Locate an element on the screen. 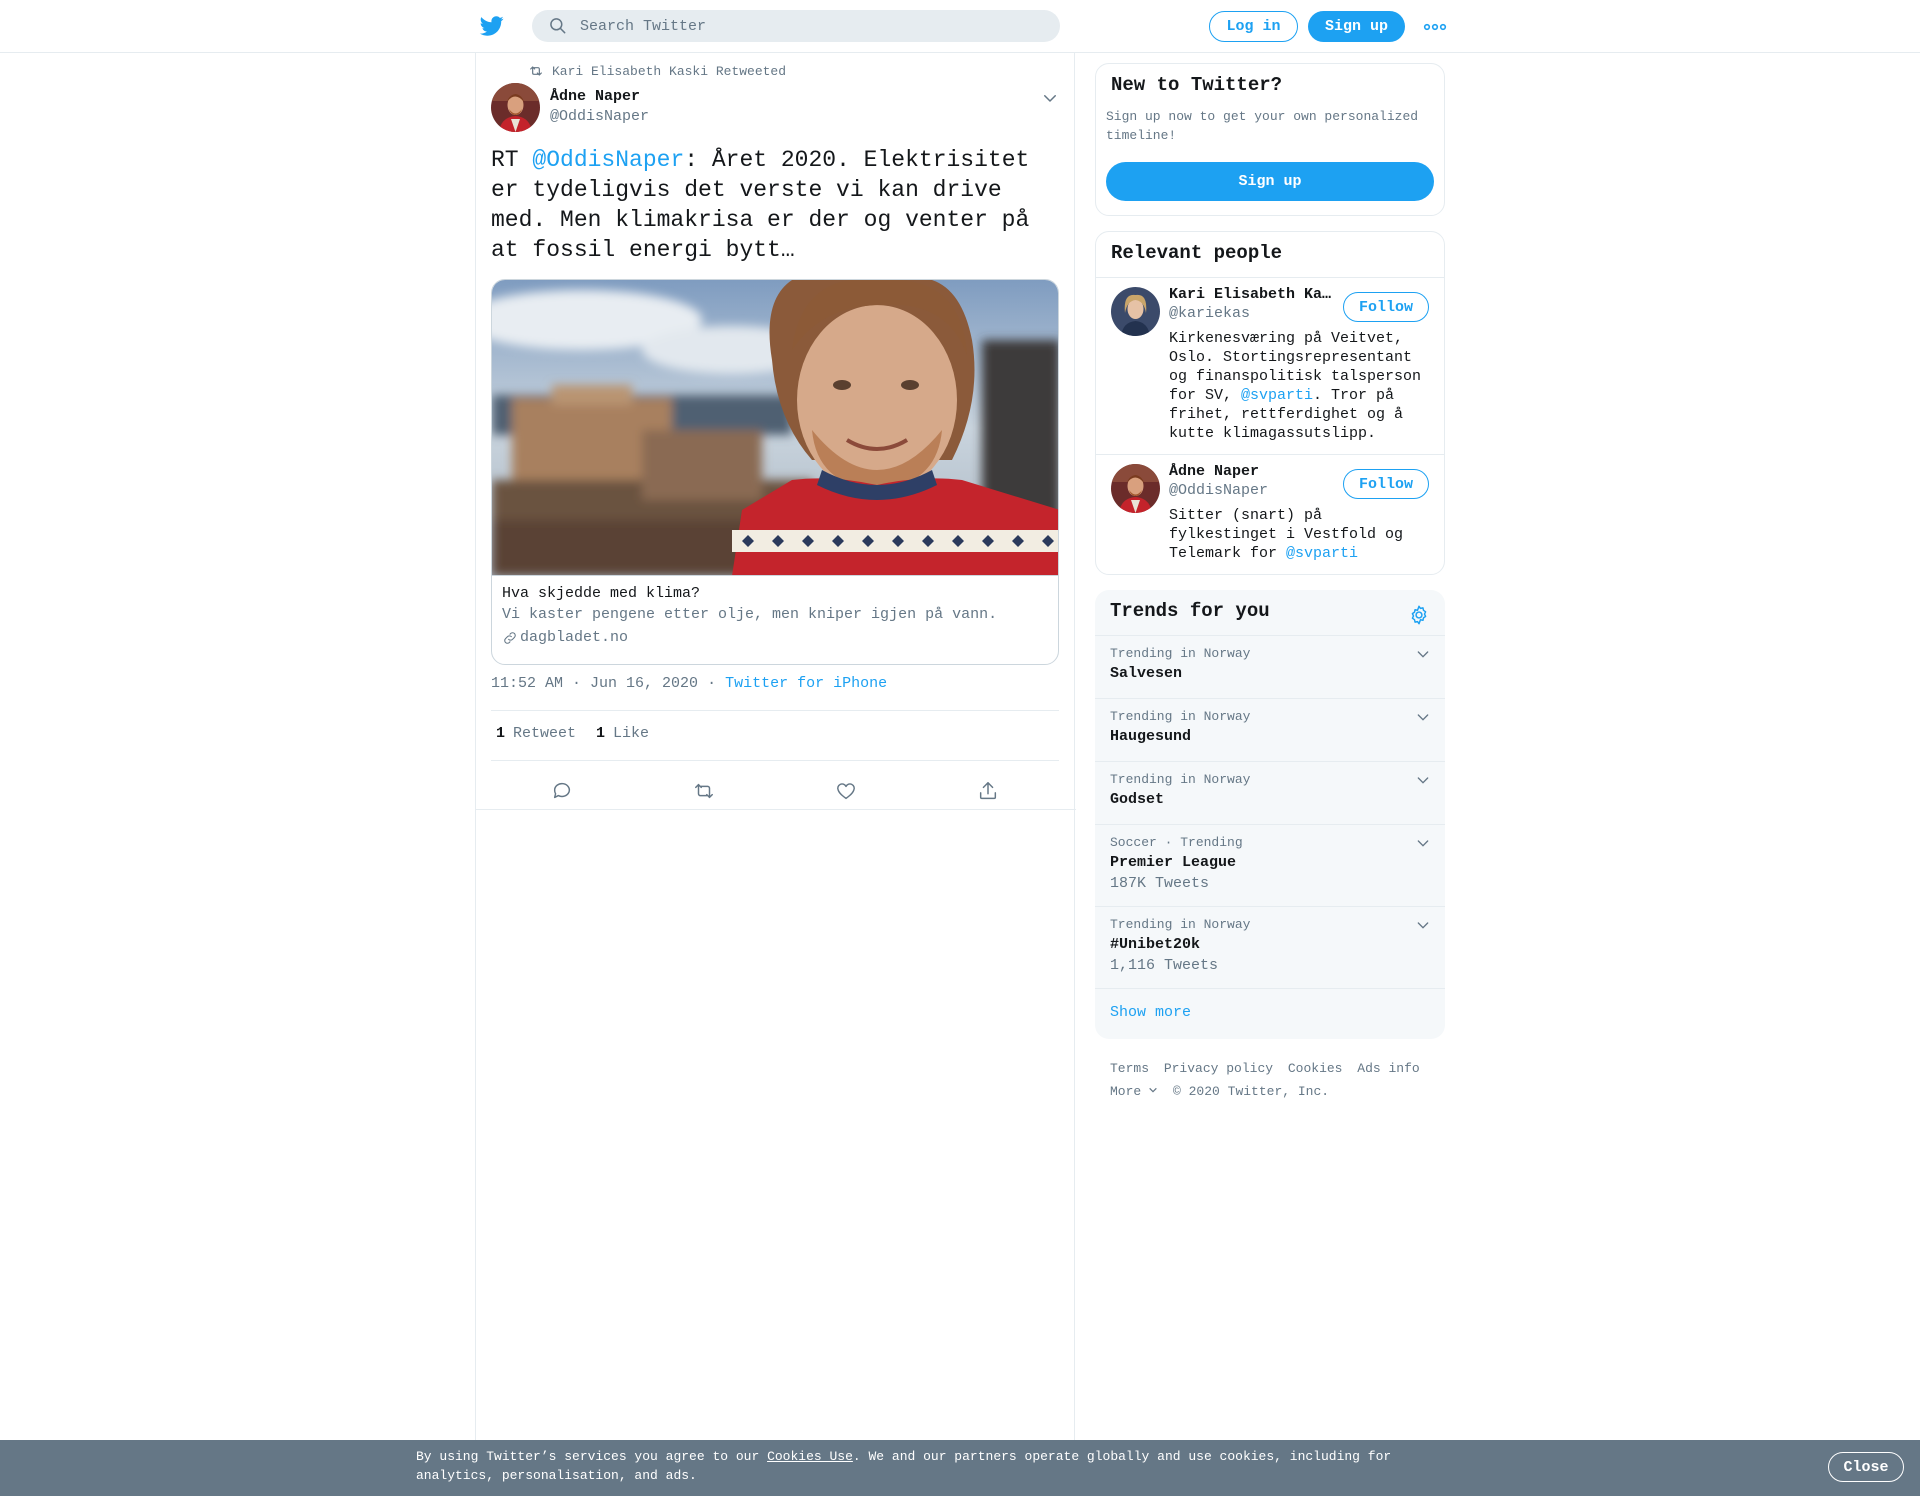  signup-panel-title: New to Twitter? is located at coordinates (1197, 85).